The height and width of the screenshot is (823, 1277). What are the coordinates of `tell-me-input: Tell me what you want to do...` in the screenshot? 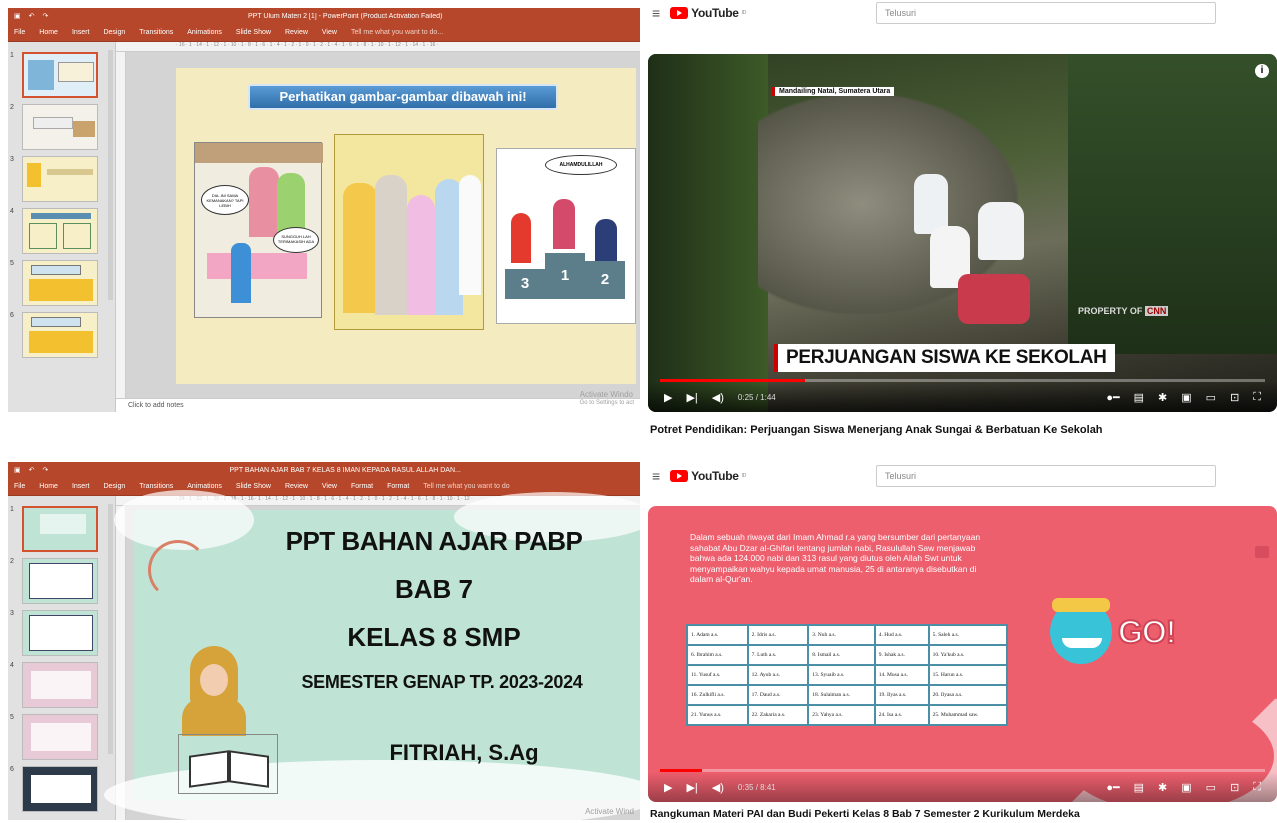 It's located at (397, 32).